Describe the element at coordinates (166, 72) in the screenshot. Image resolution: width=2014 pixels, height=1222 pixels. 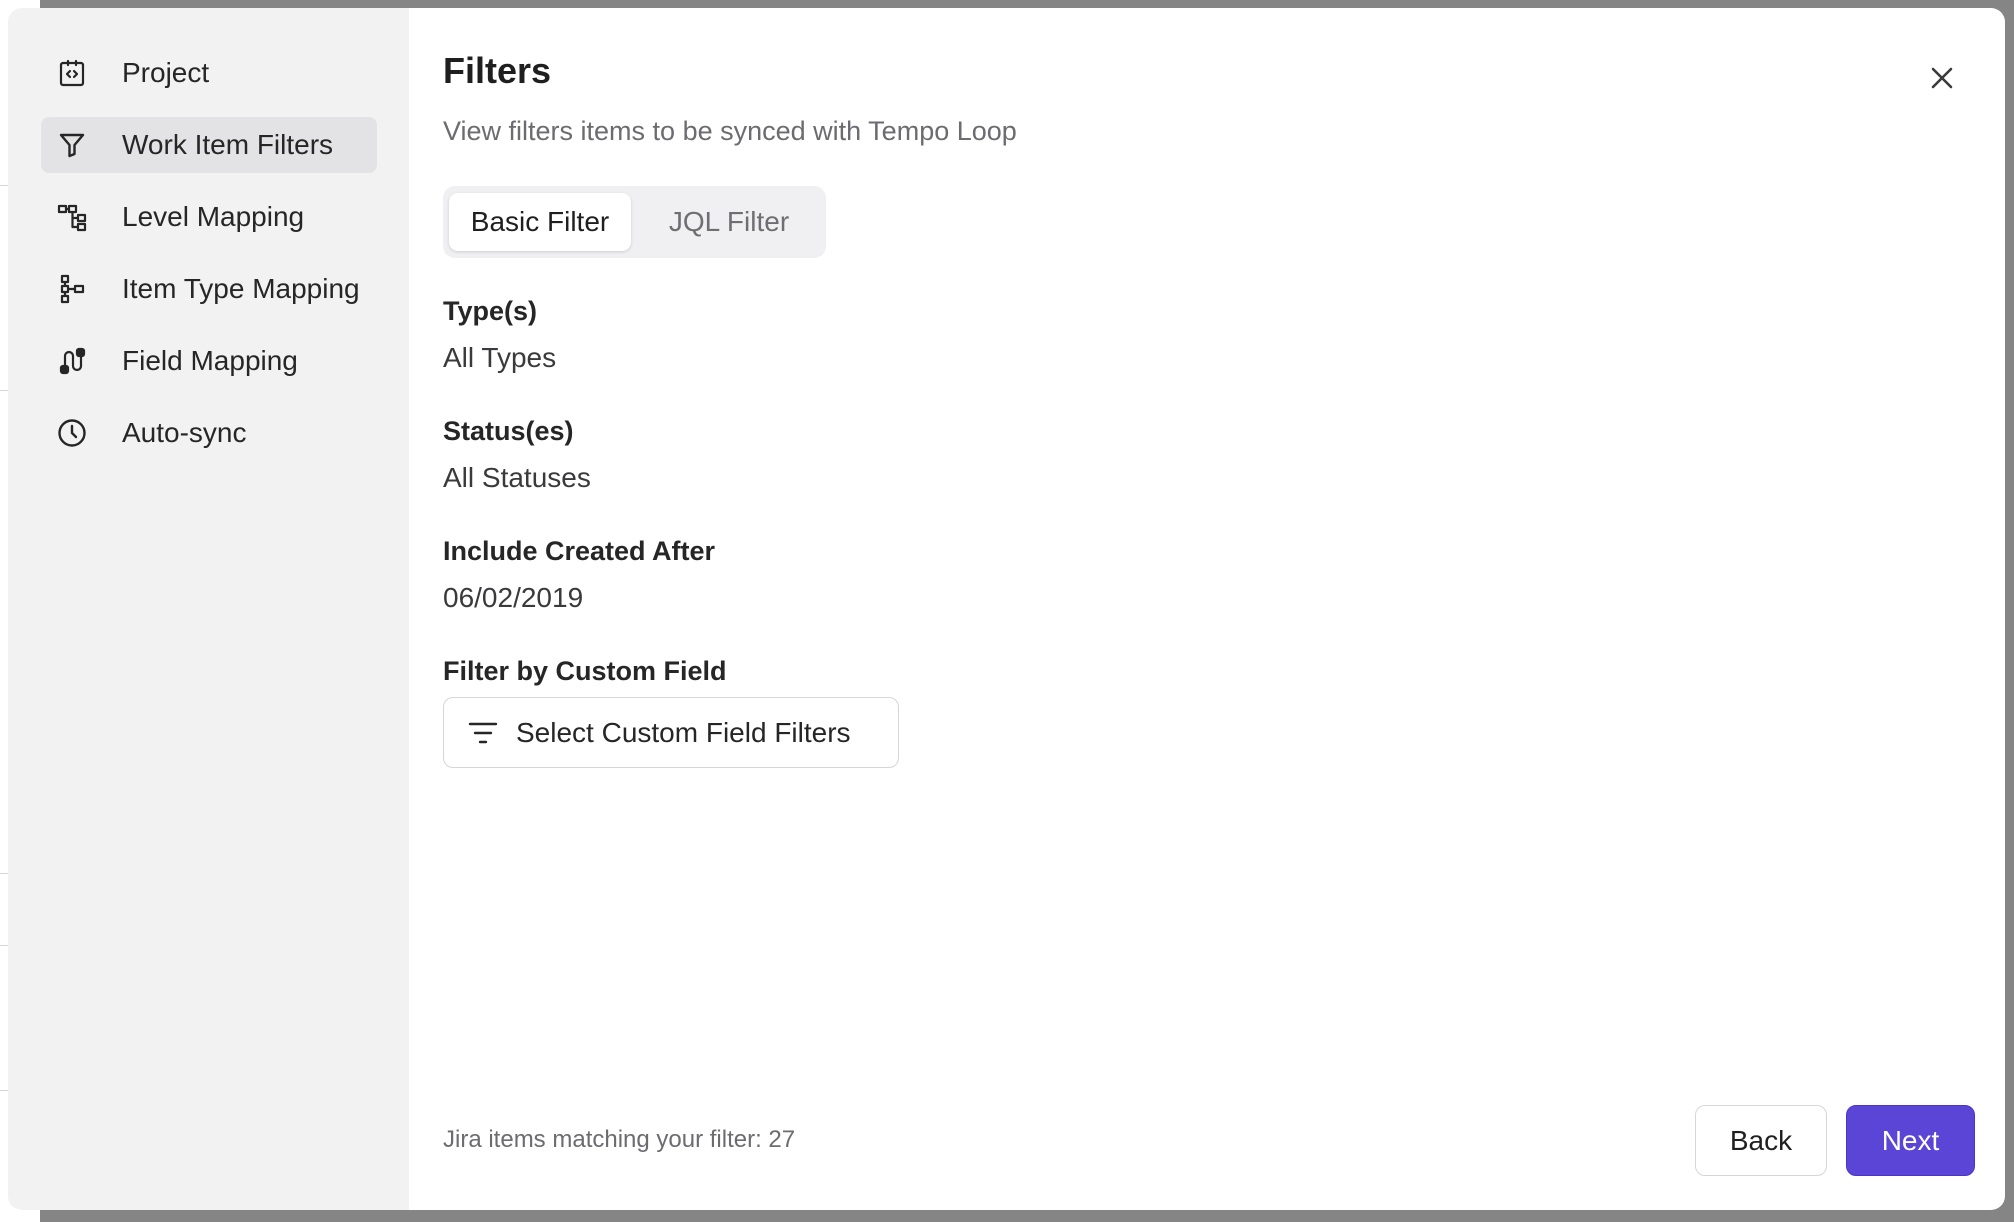
I see `sidebar-item-label: Project` at that location.